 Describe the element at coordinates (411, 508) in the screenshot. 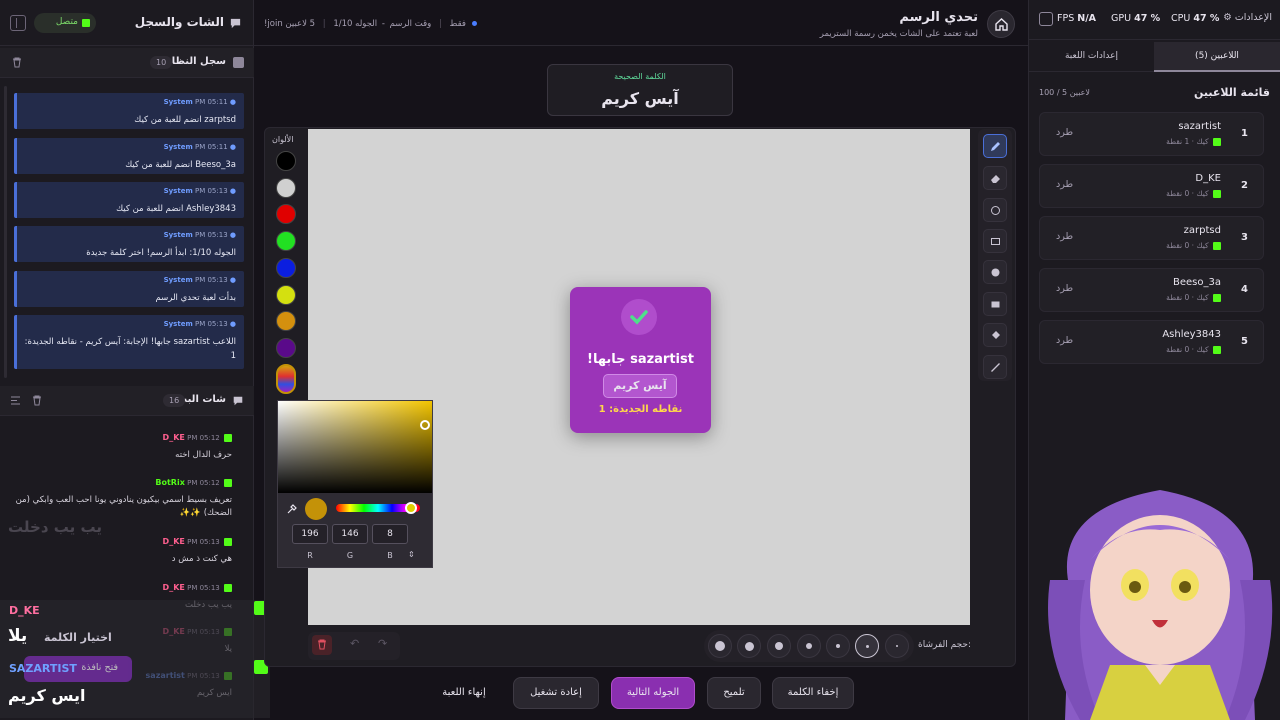

I see `hue-slider-handle` at that location.